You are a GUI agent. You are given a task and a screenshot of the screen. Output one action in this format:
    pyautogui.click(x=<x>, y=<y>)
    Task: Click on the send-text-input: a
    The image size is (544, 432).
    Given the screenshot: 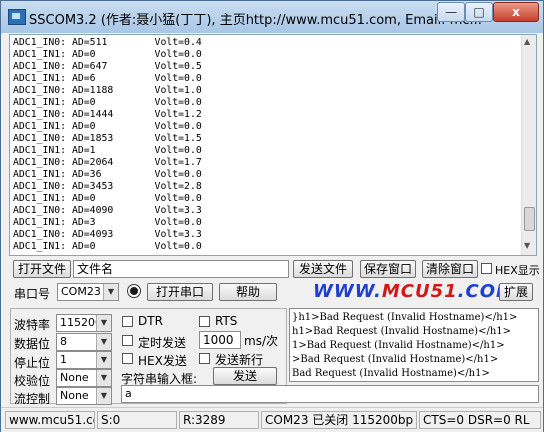 What is the action you would take?
    pyautogui.click(x=330, y=394)
    